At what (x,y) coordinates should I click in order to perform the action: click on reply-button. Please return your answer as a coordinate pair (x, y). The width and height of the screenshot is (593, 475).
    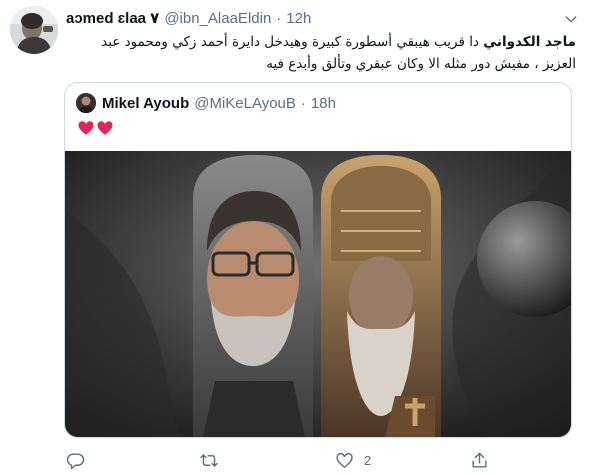
    Looking at the image, I should click on (75, 460).